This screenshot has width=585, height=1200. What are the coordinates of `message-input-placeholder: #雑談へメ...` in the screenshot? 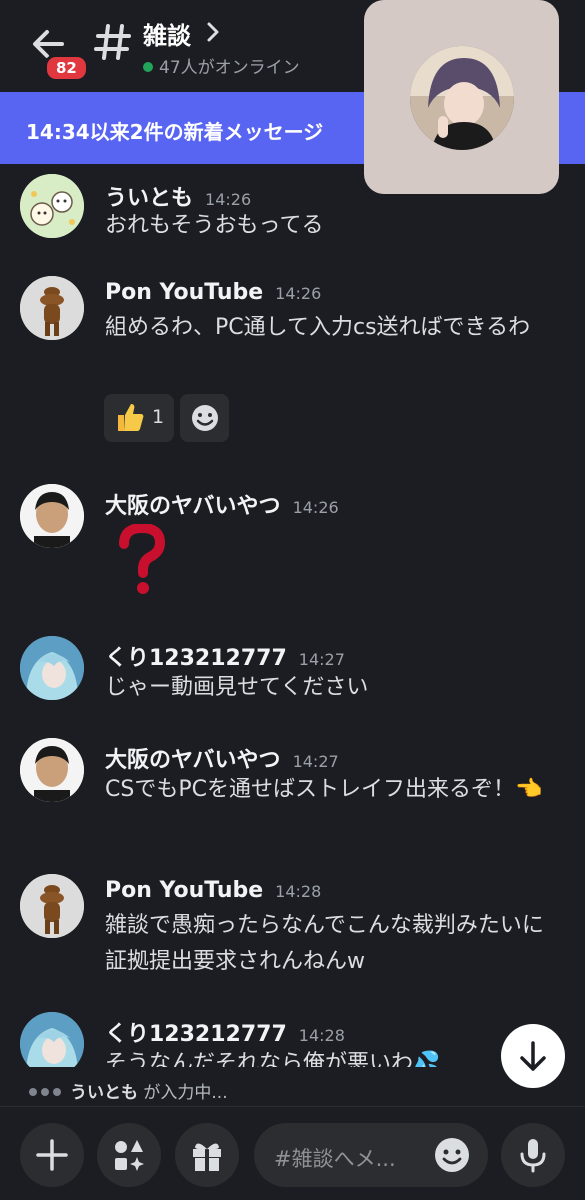 It's located at (335, 1159).